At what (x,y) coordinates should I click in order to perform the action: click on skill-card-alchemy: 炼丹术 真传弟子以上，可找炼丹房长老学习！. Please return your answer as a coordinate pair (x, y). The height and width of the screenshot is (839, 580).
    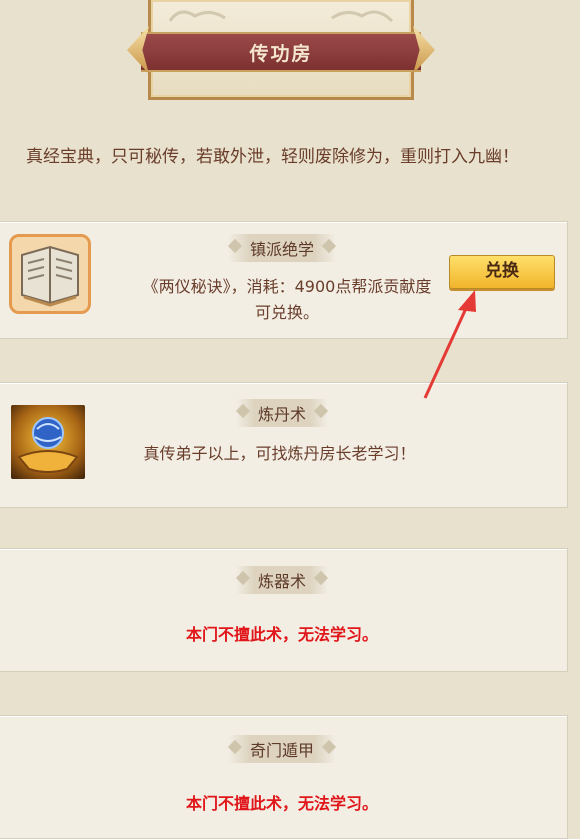
    Looking at the image, I should click on (284, 445).